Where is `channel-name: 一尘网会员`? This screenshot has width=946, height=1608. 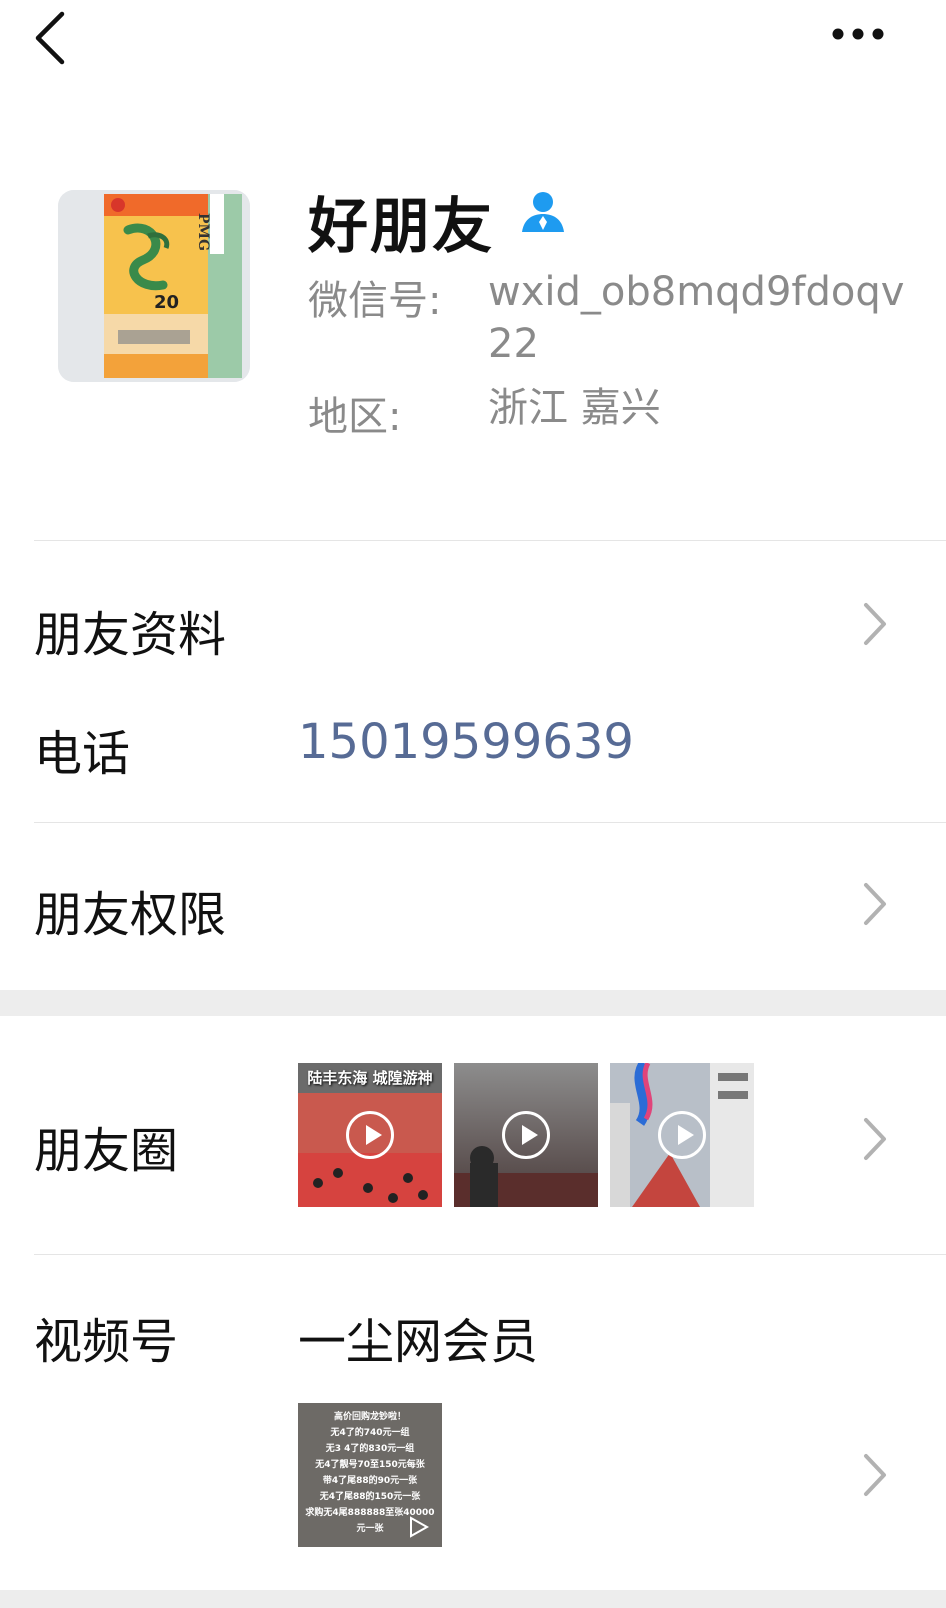
channel-name: 一尘网会员 is located at coordinates (418, 1342).